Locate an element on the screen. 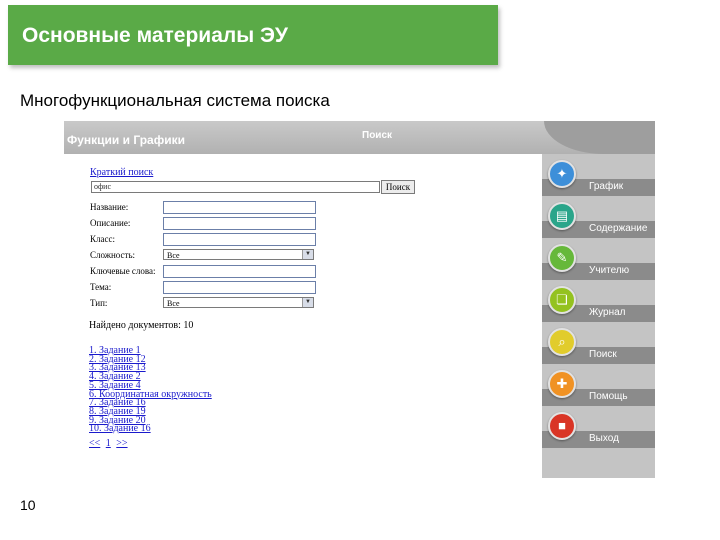 This screenshot has height=540, width=720. search-icon: ⌕ is located at coordinates (562, 342).